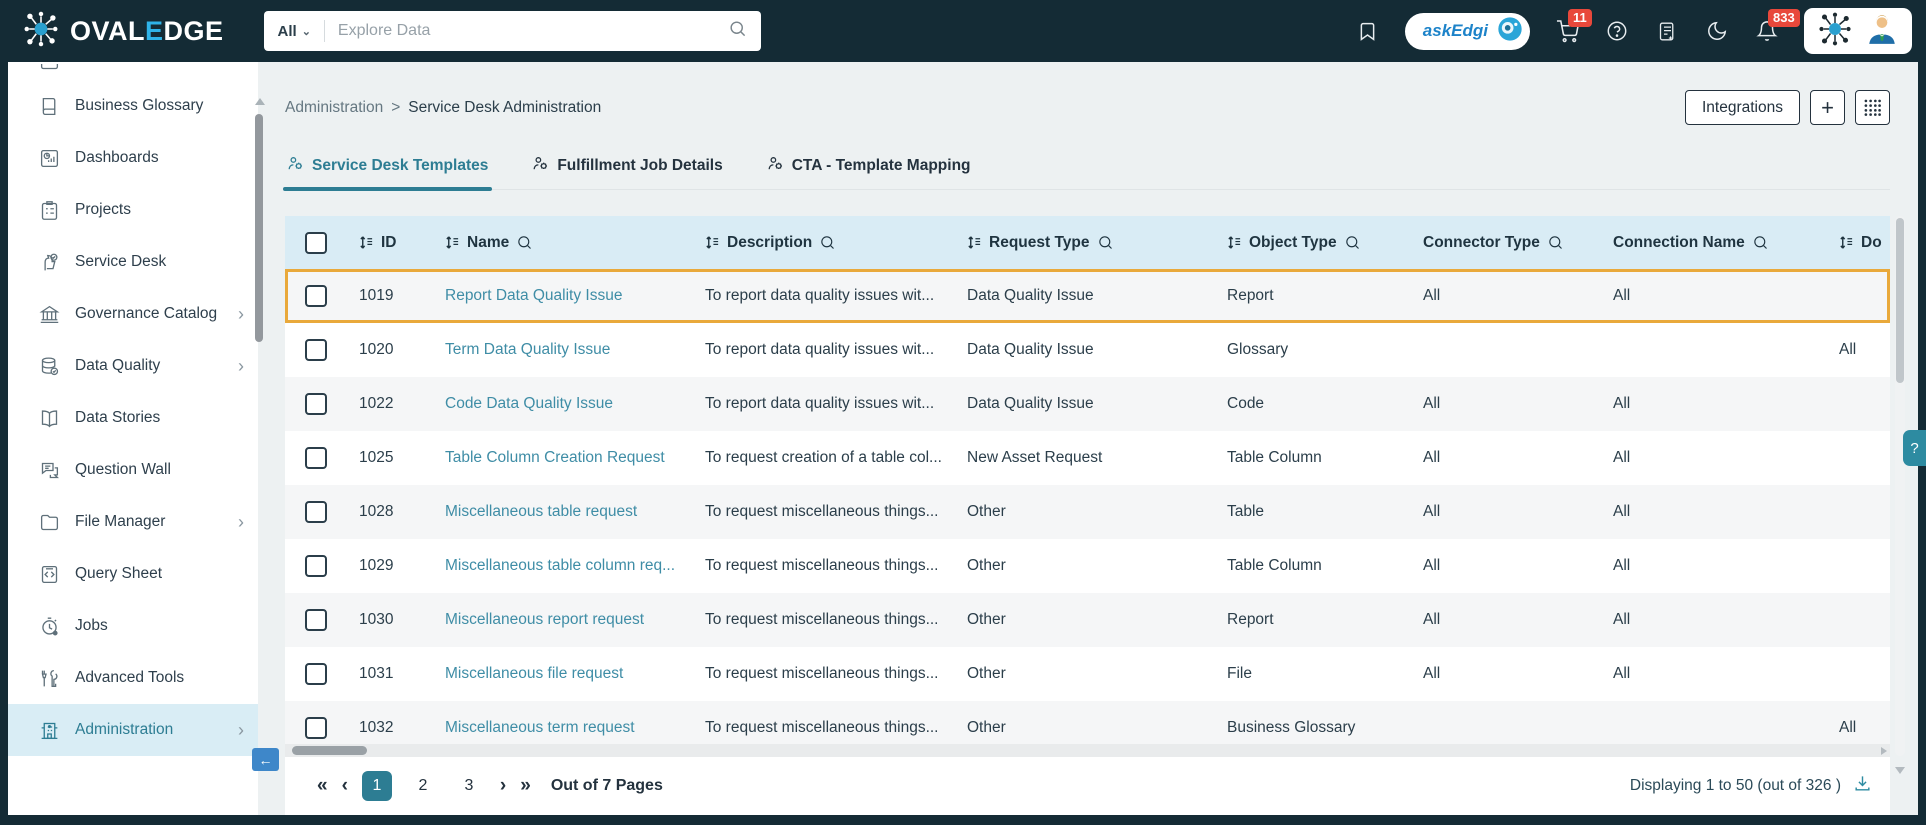 This screenshot has width=1926, height=825. I want to click on sidebar-item-data-quality: Data Quality ›, so click(133, 366).